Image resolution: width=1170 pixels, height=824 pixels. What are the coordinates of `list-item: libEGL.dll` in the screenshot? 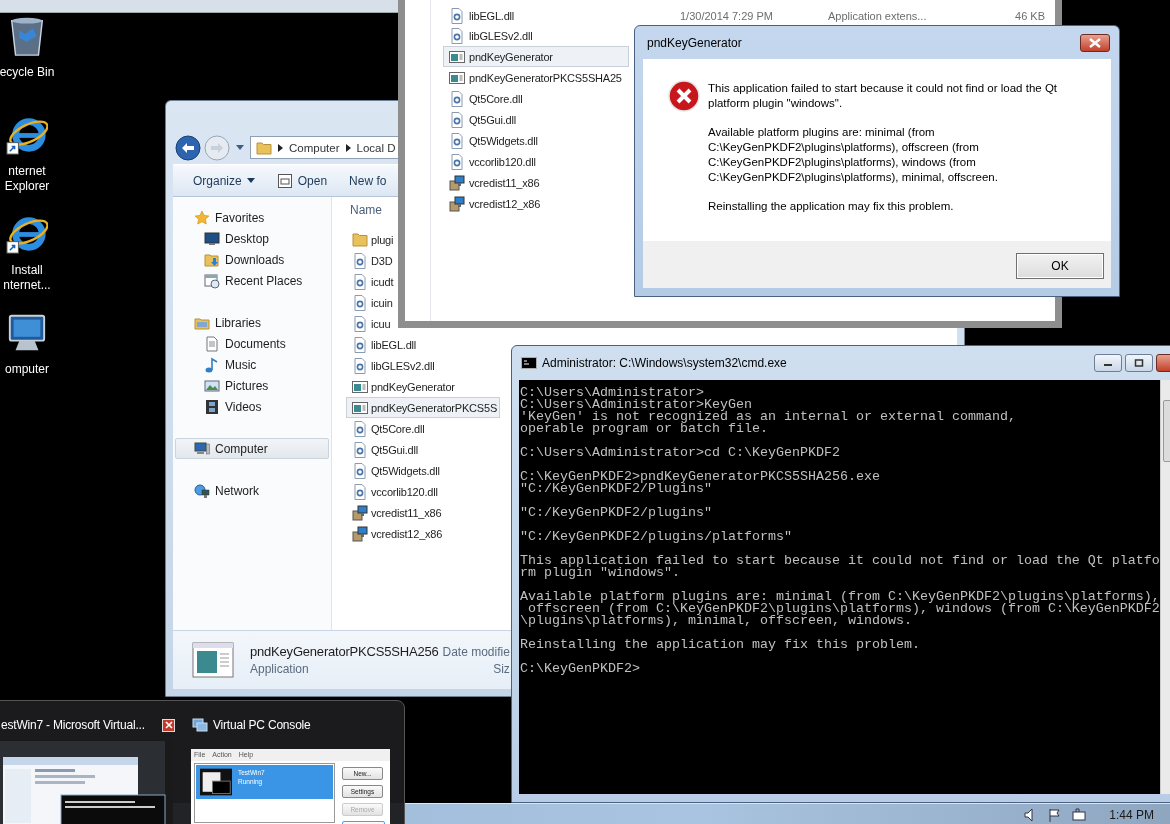 It's located at (383, 344).